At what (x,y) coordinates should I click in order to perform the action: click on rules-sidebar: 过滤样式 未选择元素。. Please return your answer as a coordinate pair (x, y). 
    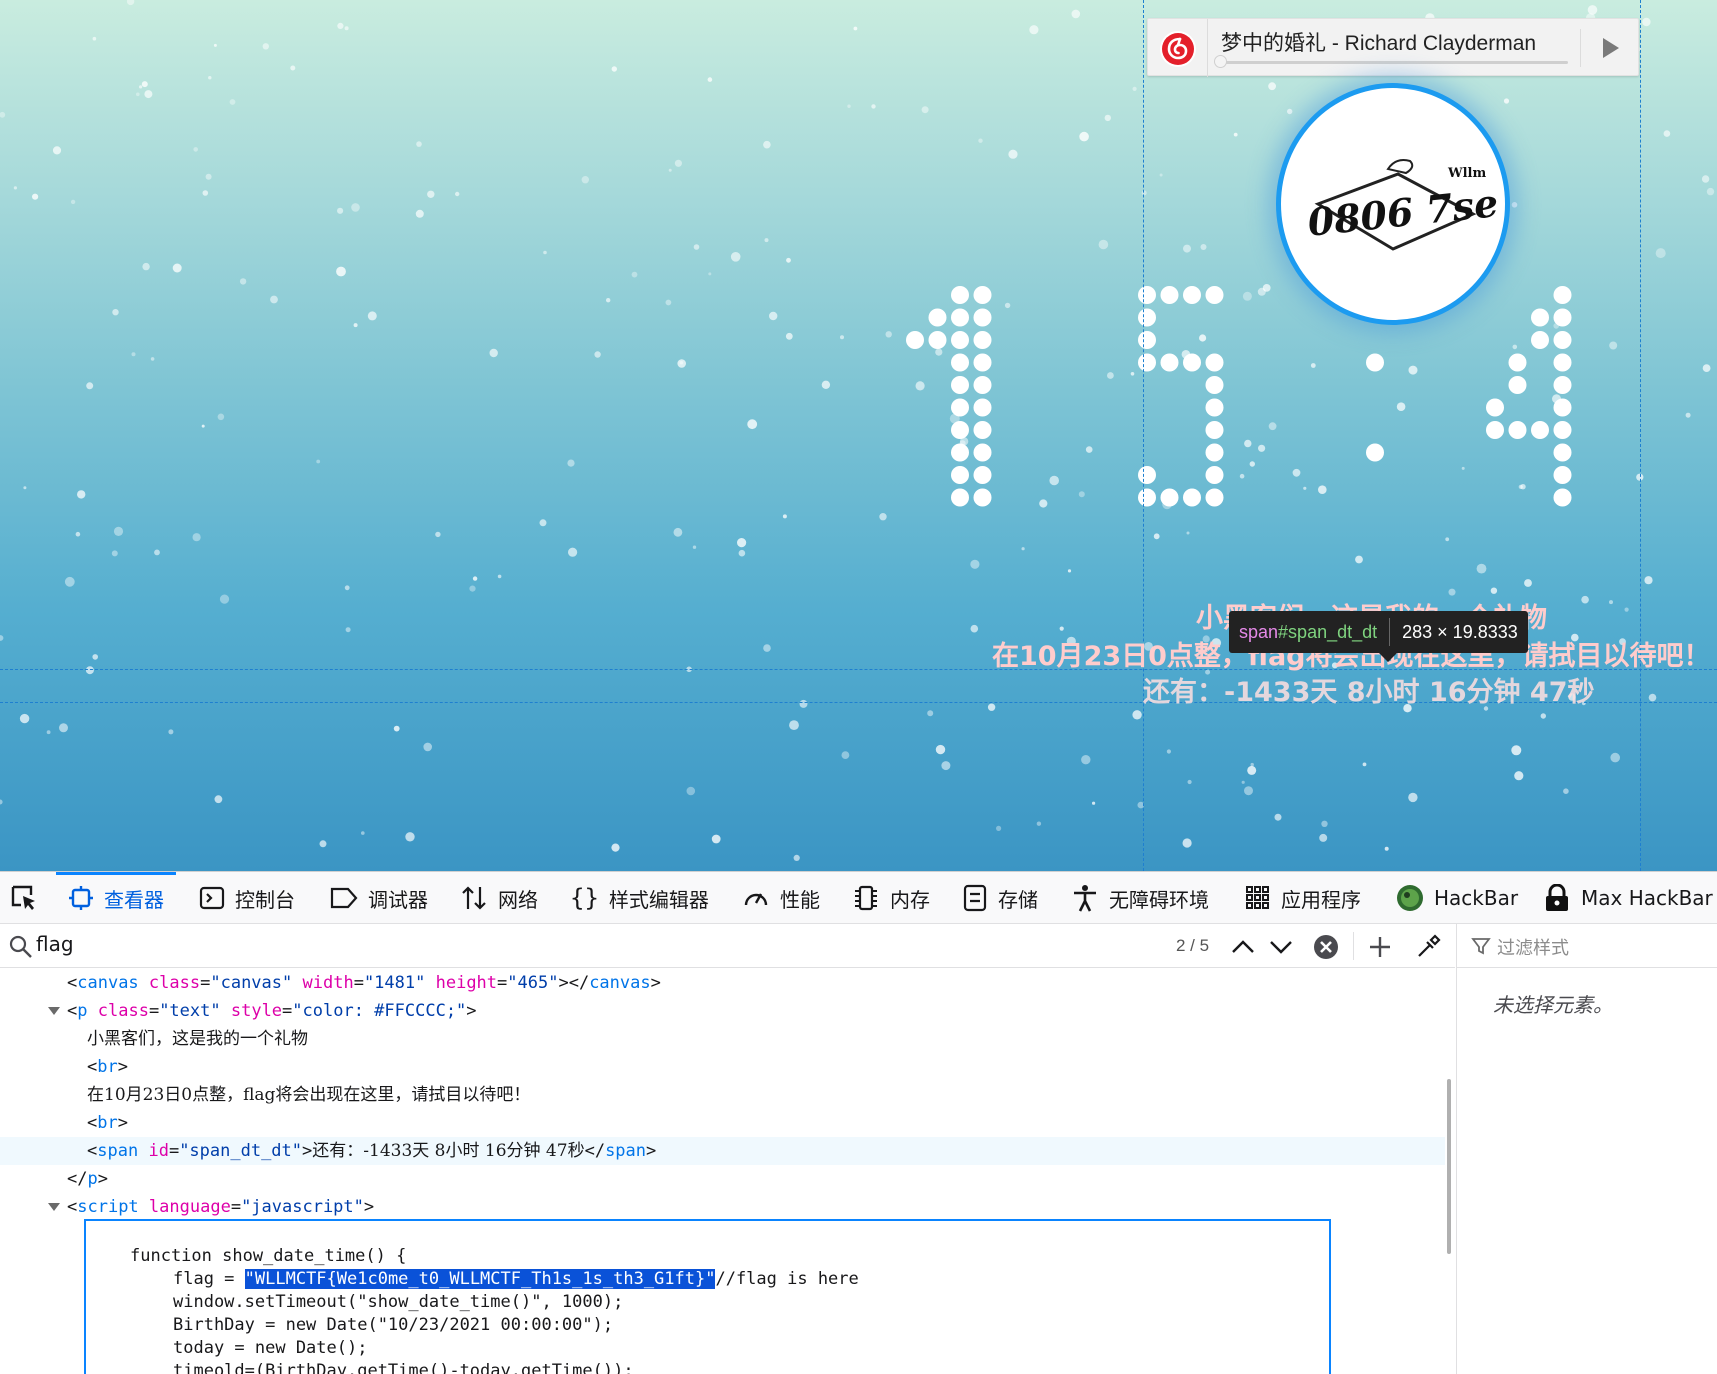
    Looking at the image, I should click on (1586, 1149).